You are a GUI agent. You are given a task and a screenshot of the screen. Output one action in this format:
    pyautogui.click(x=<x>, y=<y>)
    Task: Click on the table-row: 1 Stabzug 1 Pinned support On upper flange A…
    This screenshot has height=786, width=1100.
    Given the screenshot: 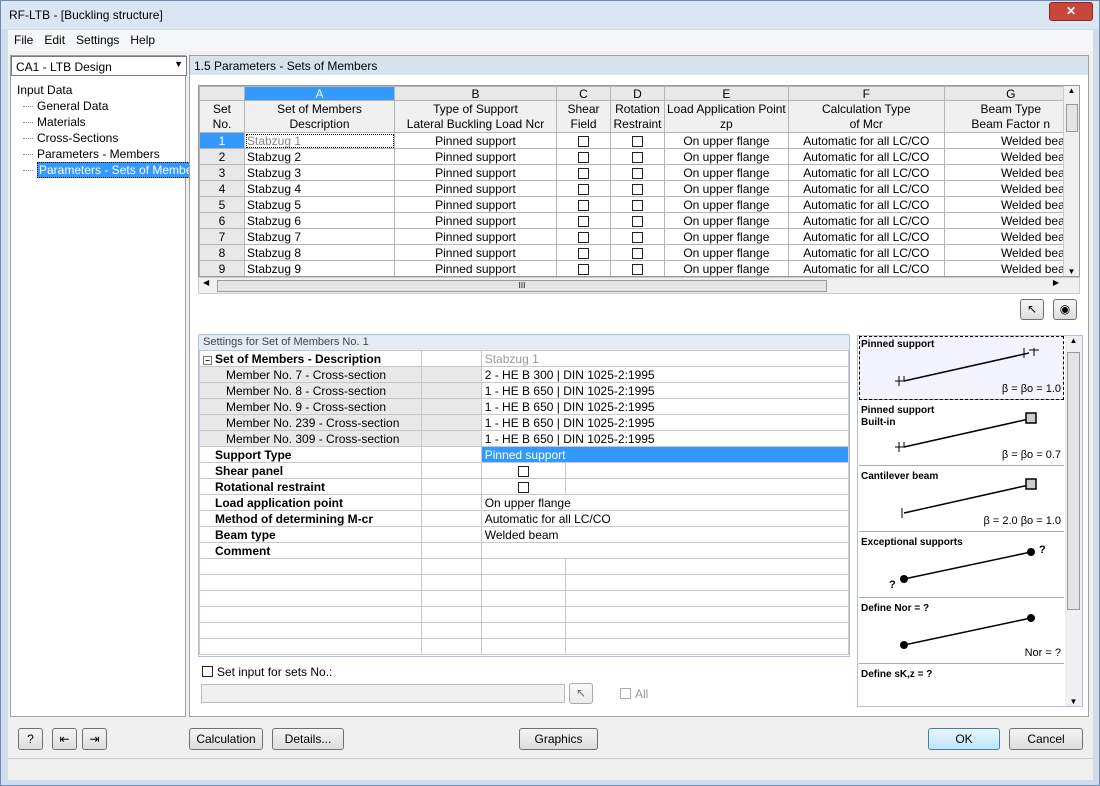 What is the action you would take?
    pyautogui.click(x=638, y=140)
    